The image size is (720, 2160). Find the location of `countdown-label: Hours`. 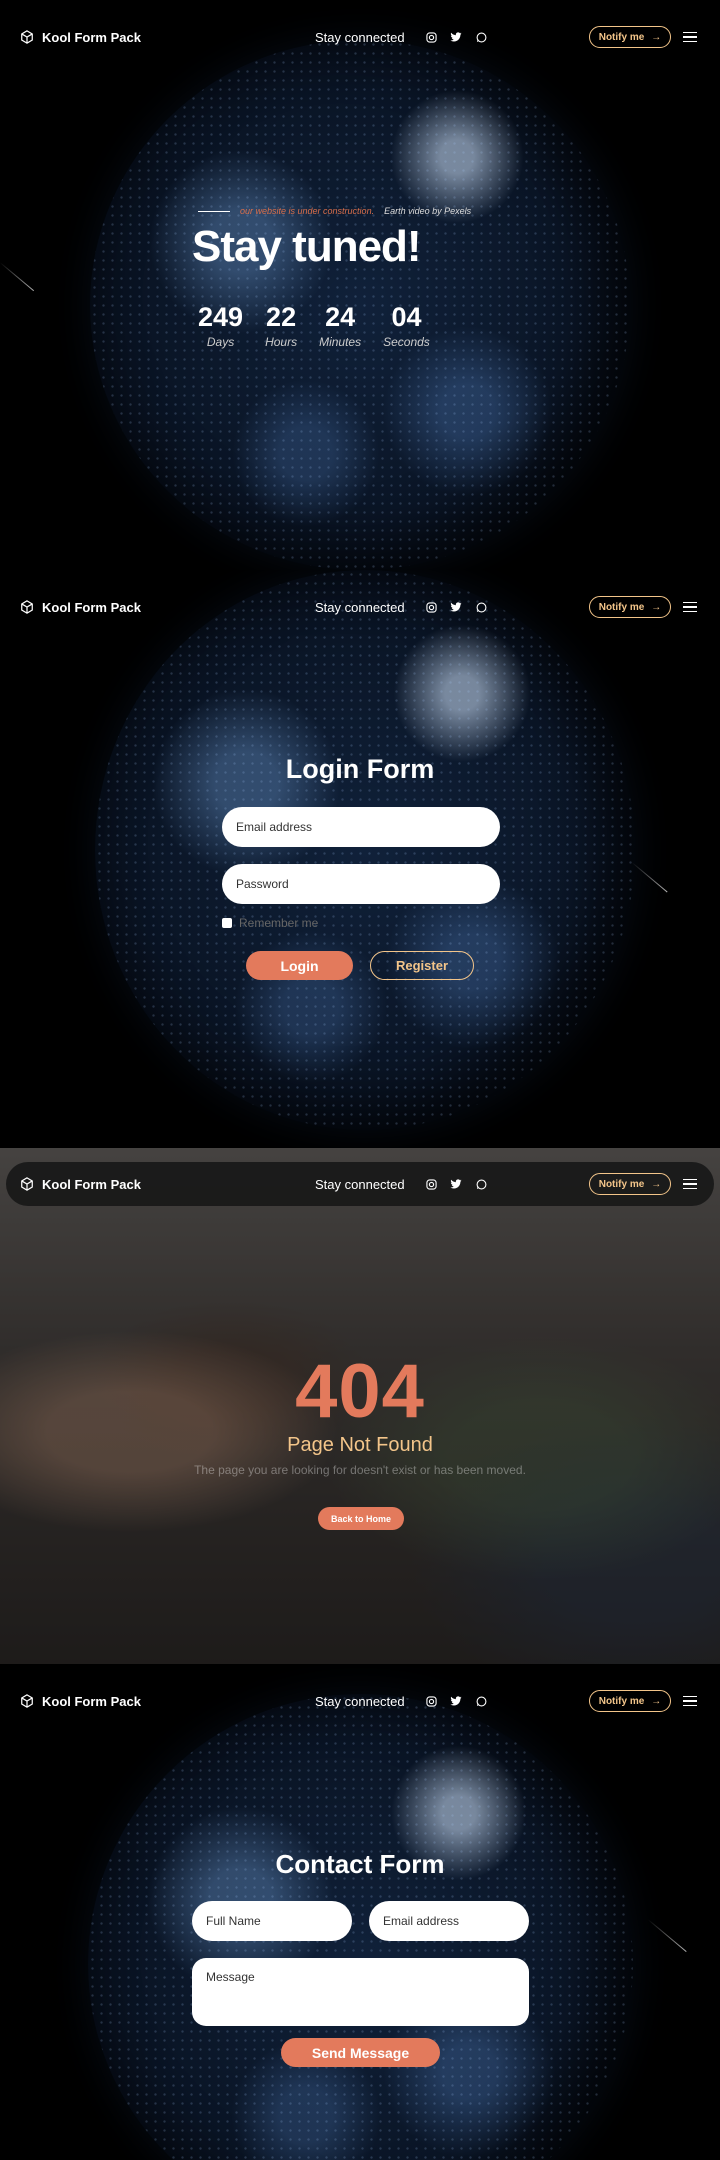

countdown-label: Hours is located at coordinates (281, 342).